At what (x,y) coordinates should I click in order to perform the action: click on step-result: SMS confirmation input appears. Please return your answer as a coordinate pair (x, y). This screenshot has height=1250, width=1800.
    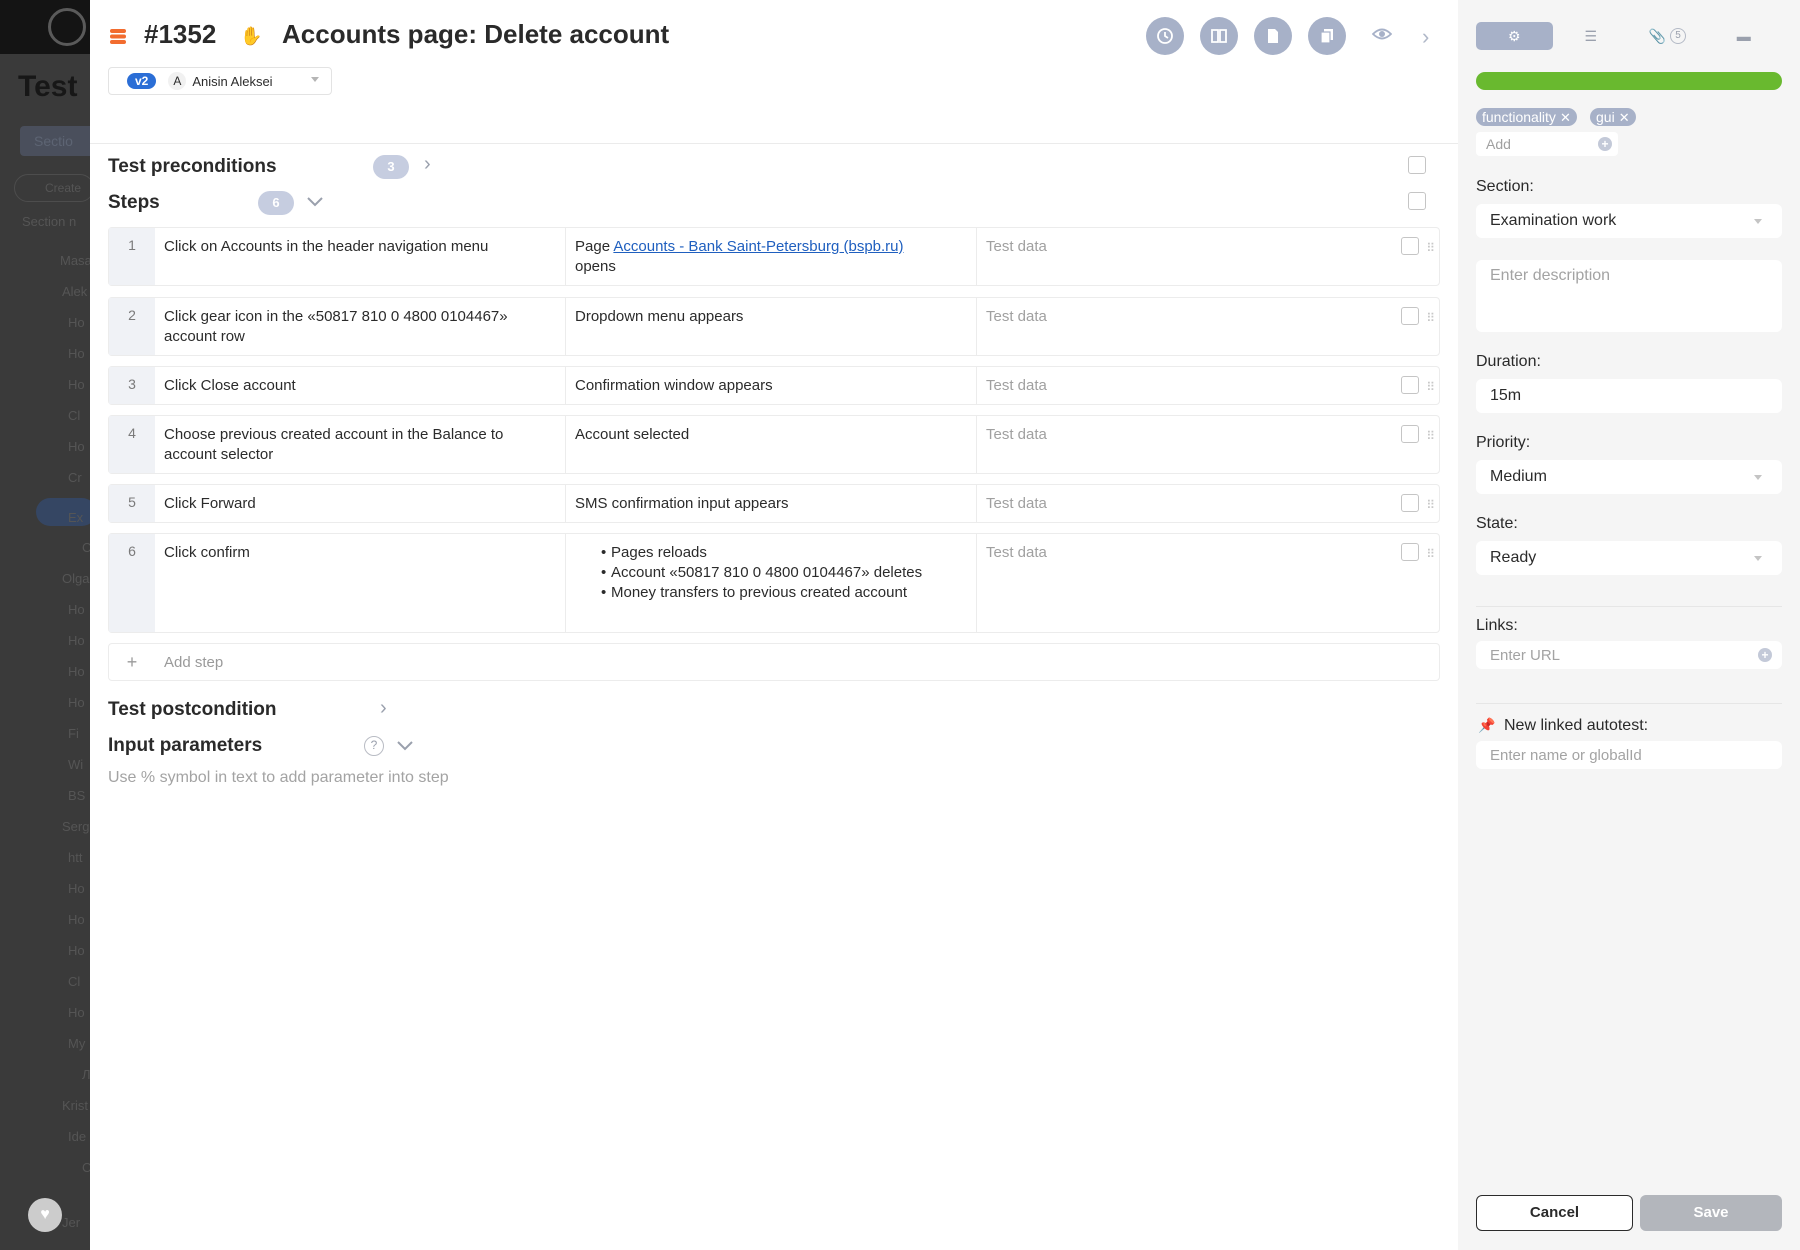
    Looking at the image, I should click on (771, 503).